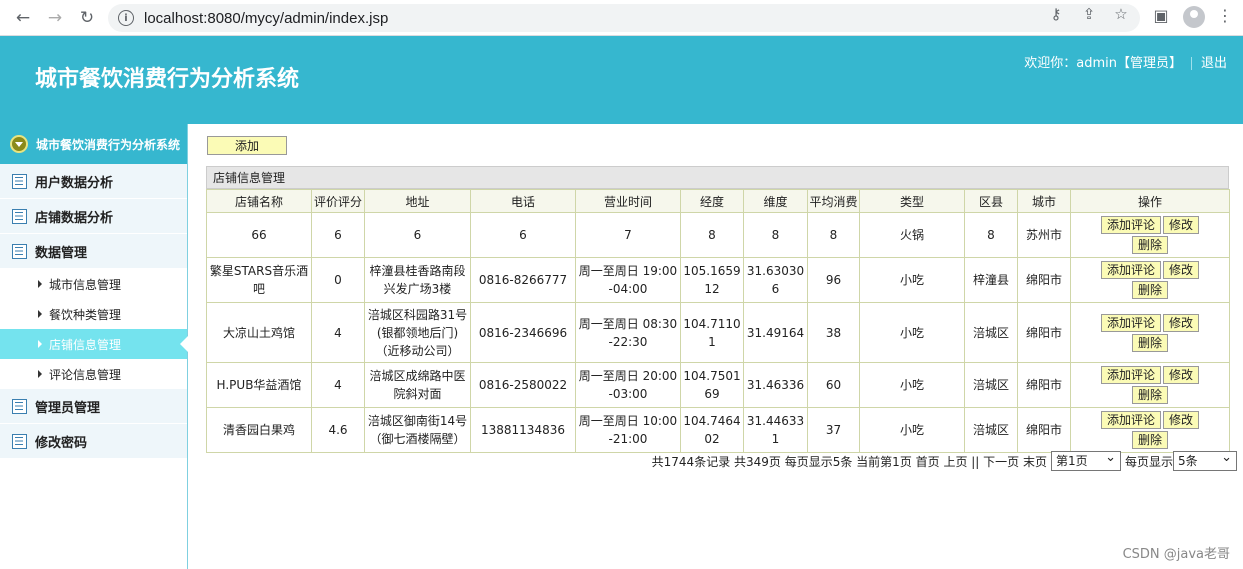 Image resolution: width=1243 pixels, height=569 pixels. Describe the element at coordinates (93, 441) in the screenshot. I see `menu-change-password: 修改密码` at that location.